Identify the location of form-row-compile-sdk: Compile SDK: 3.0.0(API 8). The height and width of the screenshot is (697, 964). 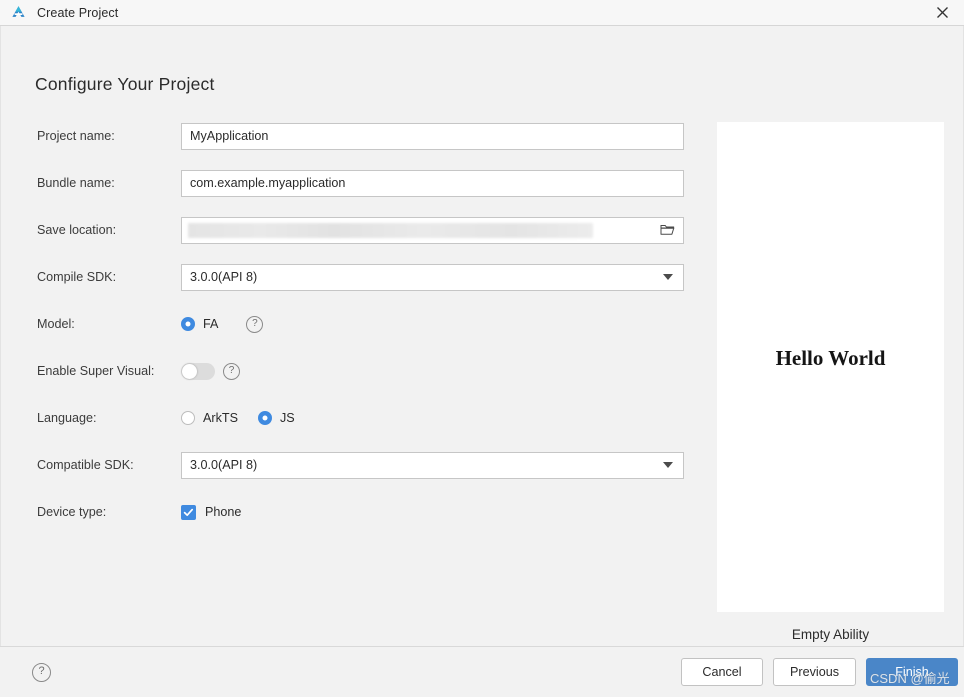
(362, 277).